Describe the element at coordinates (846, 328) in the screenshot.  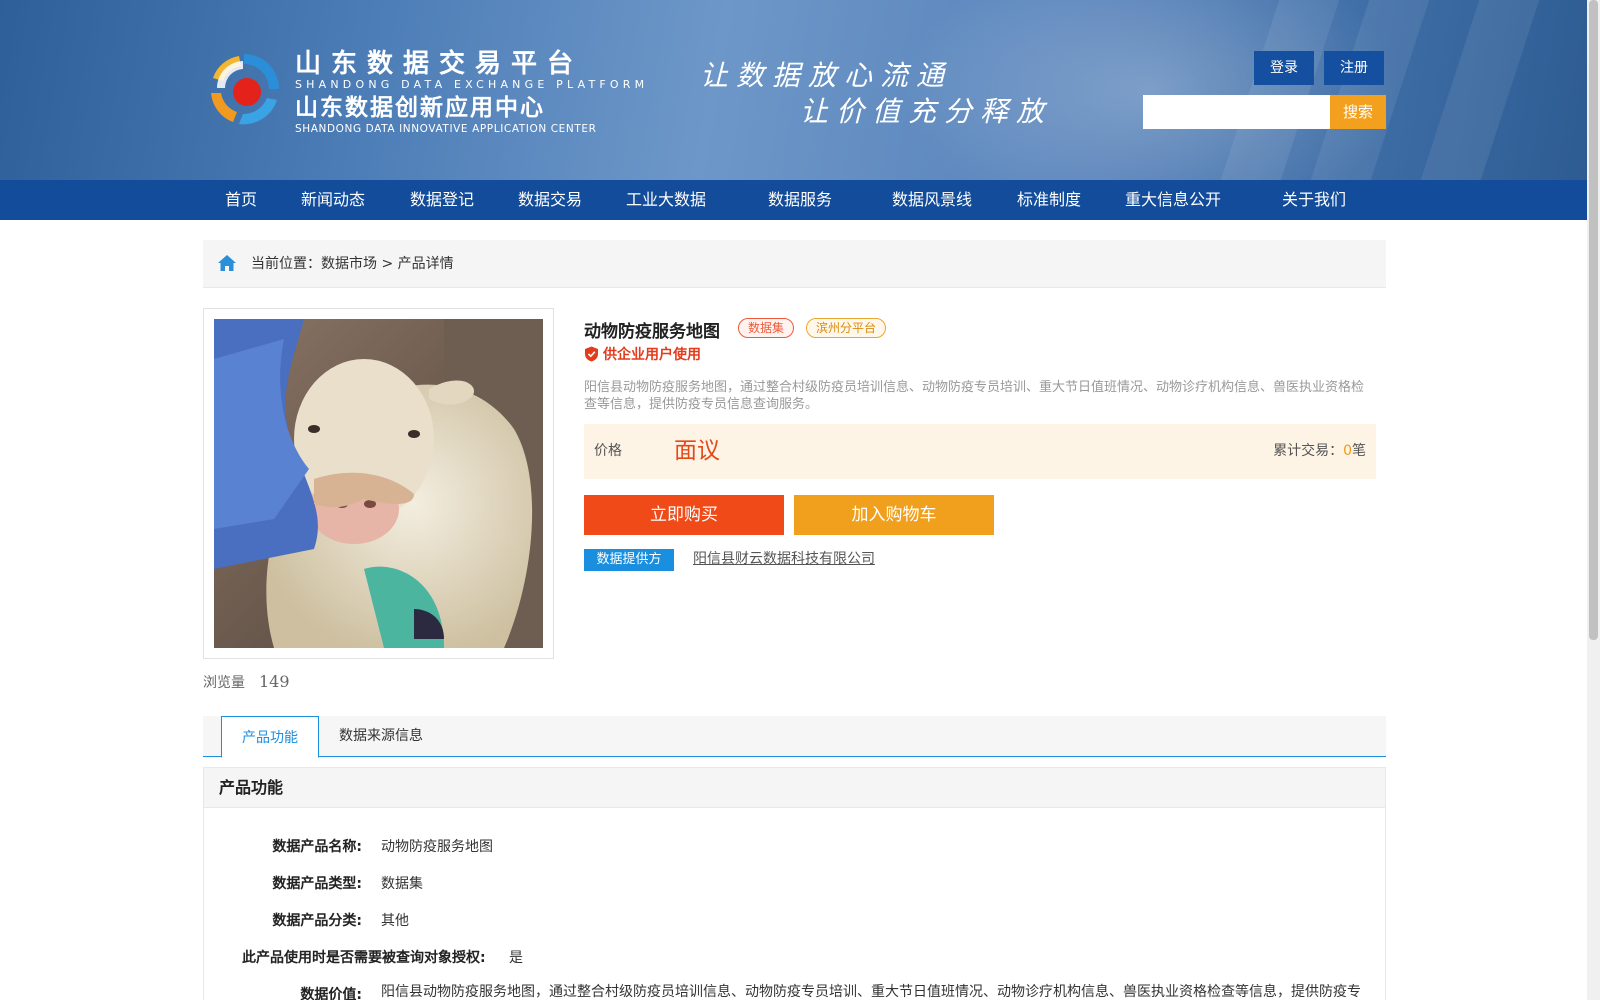
I see `platform-badge: 滨州分平台` at that location.